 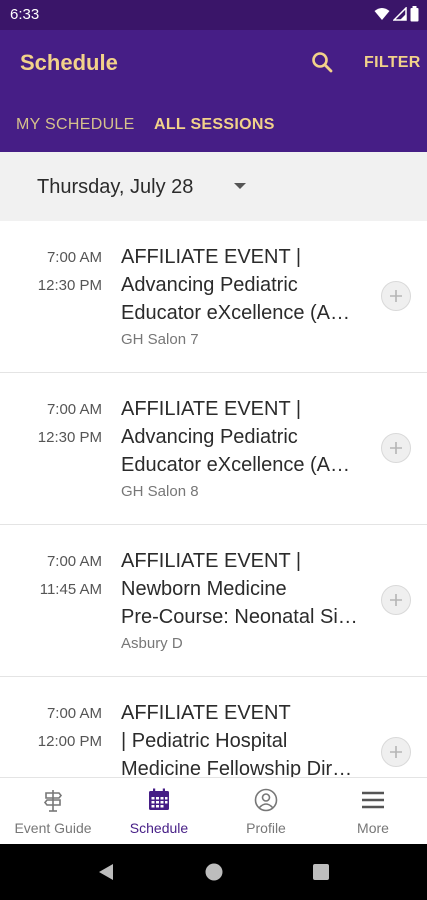 What do you see at coordinates (69, 62) in the screenshot?
I see `page-title: Schedule` at bounding box center [69, 62].